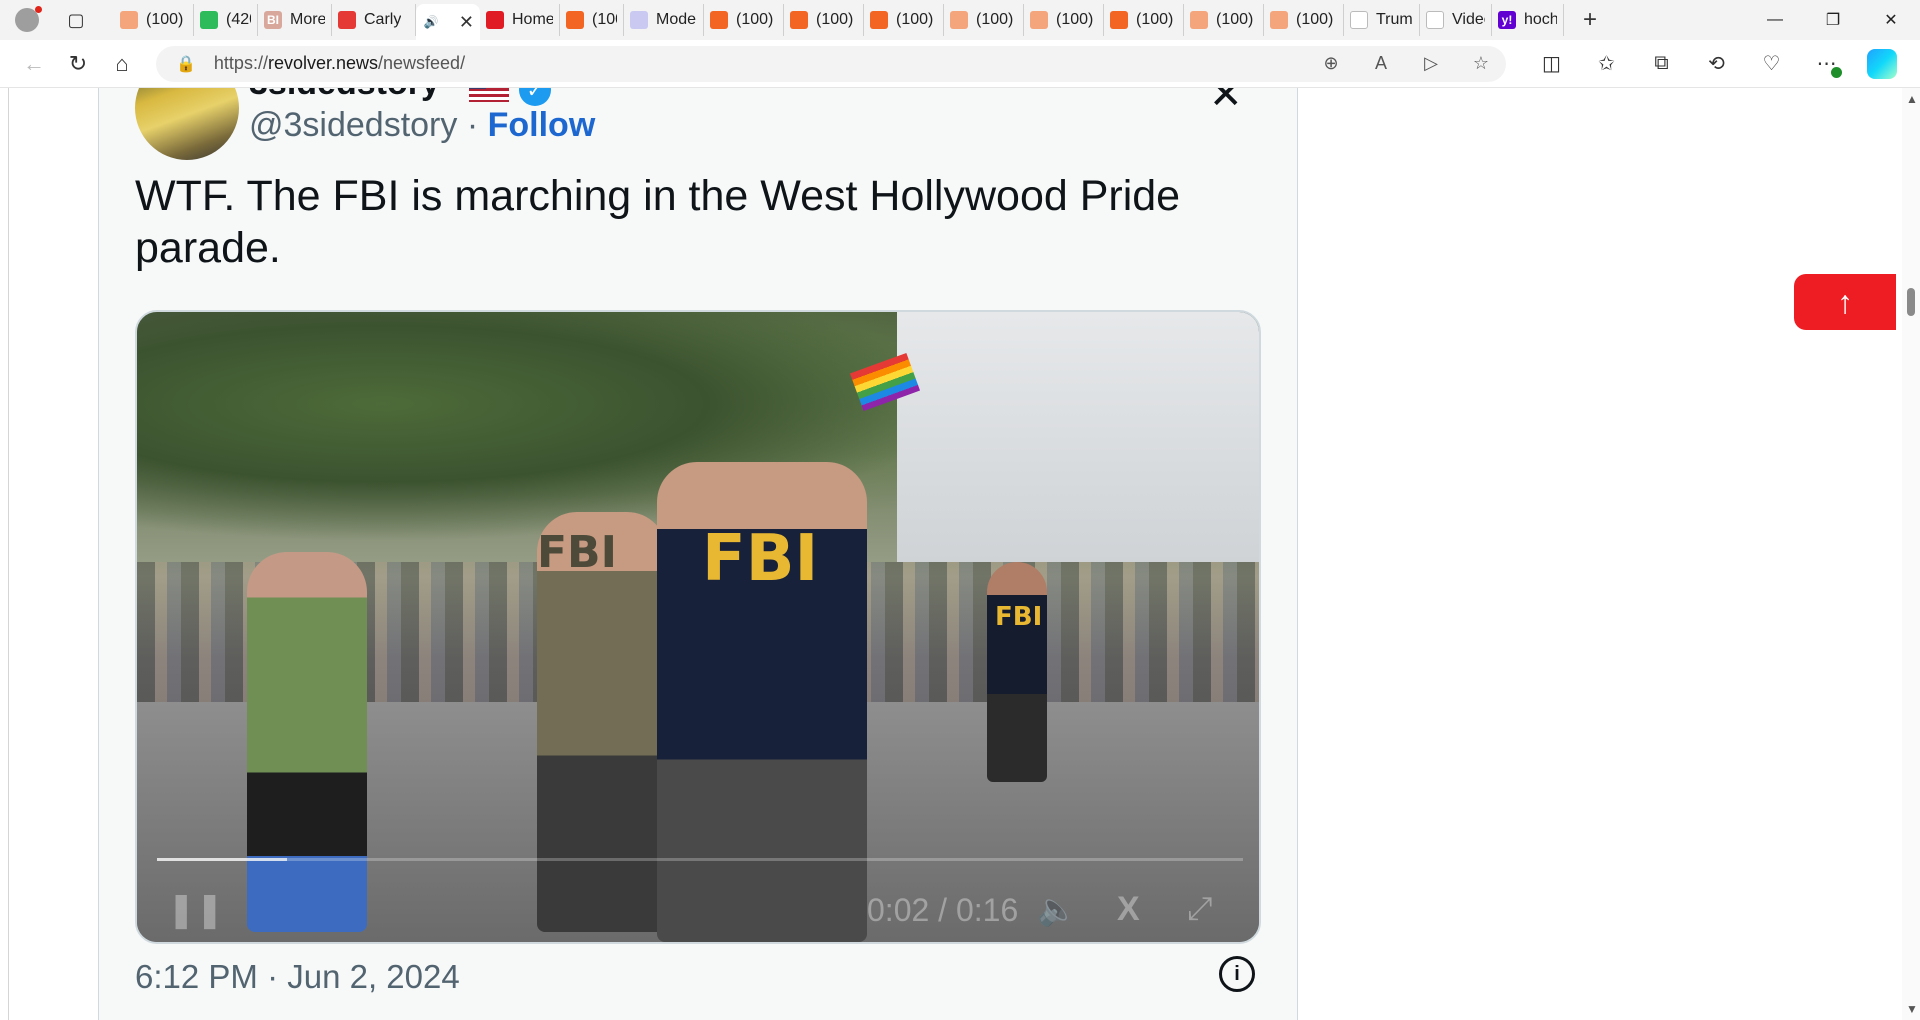 The height and width of the screenshot is (1020, 1920). I want to click on scroll-thumb, so click(1911, 302).